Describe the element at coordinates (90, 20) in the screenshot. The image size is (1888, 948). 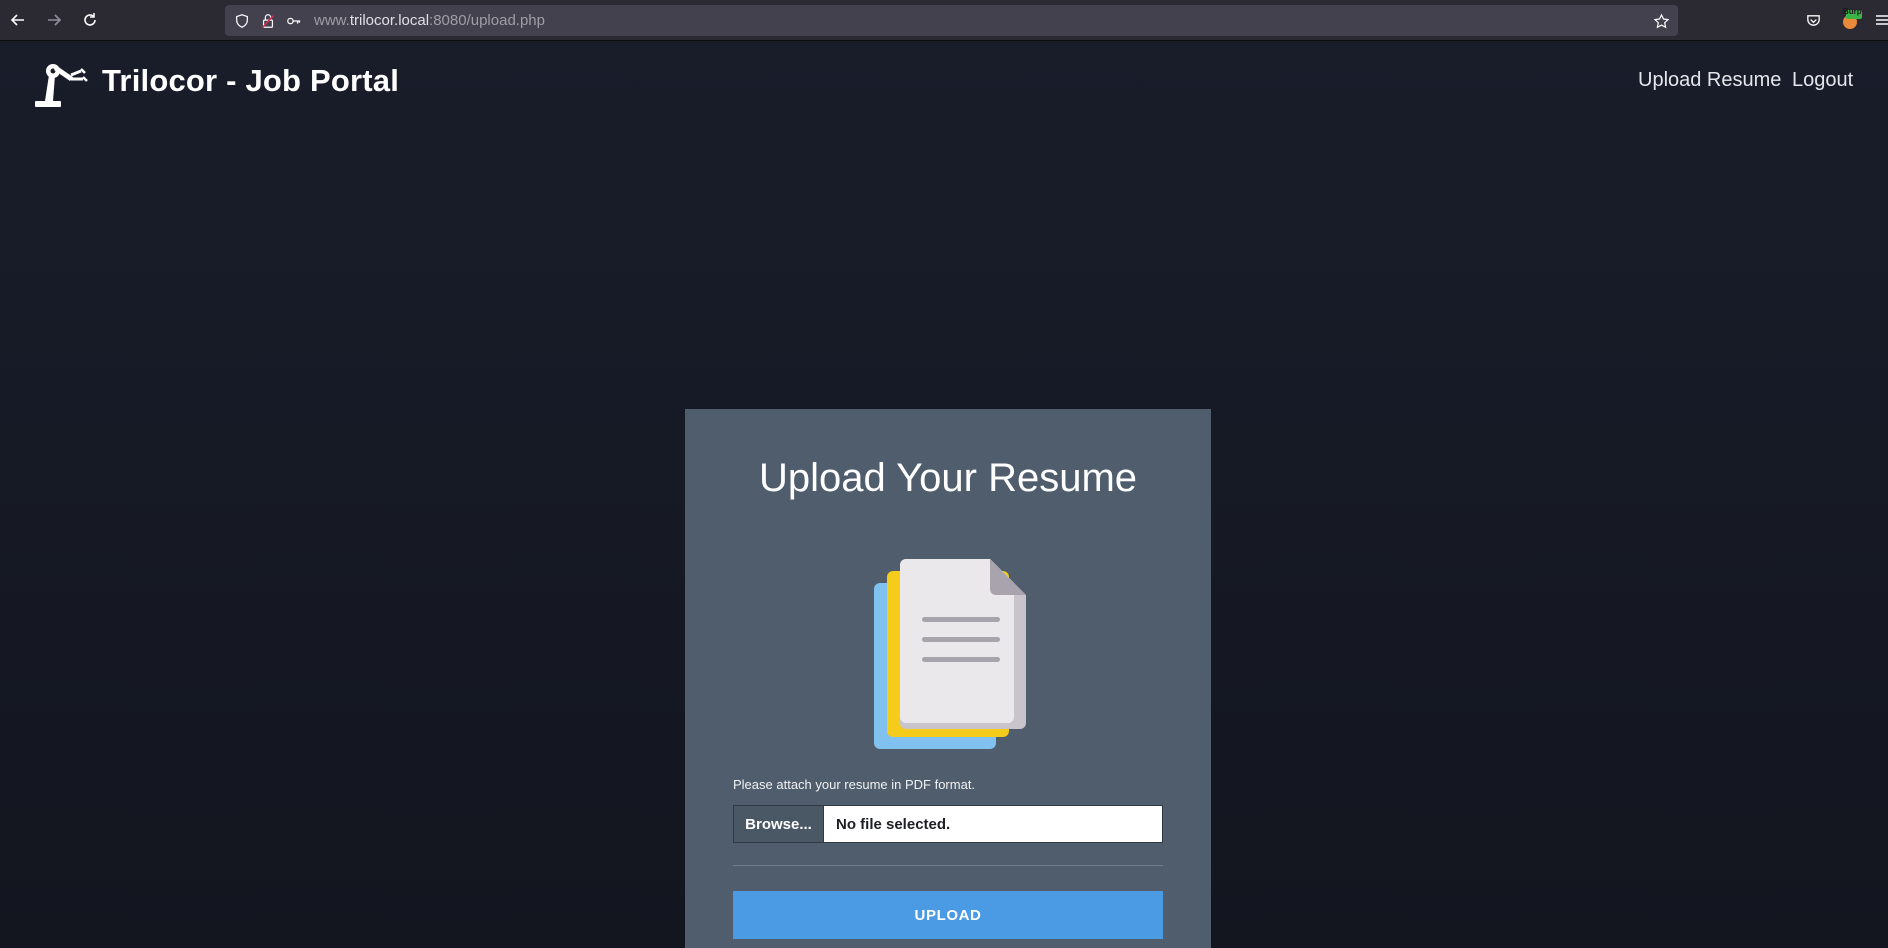
I see `reload-icon` at that location.